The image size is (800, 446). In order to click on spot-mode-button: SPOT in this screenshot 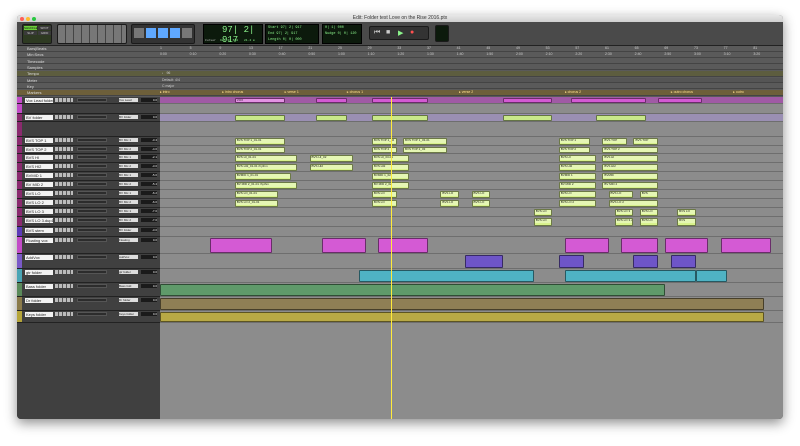, I will do `click(44, 28)`.